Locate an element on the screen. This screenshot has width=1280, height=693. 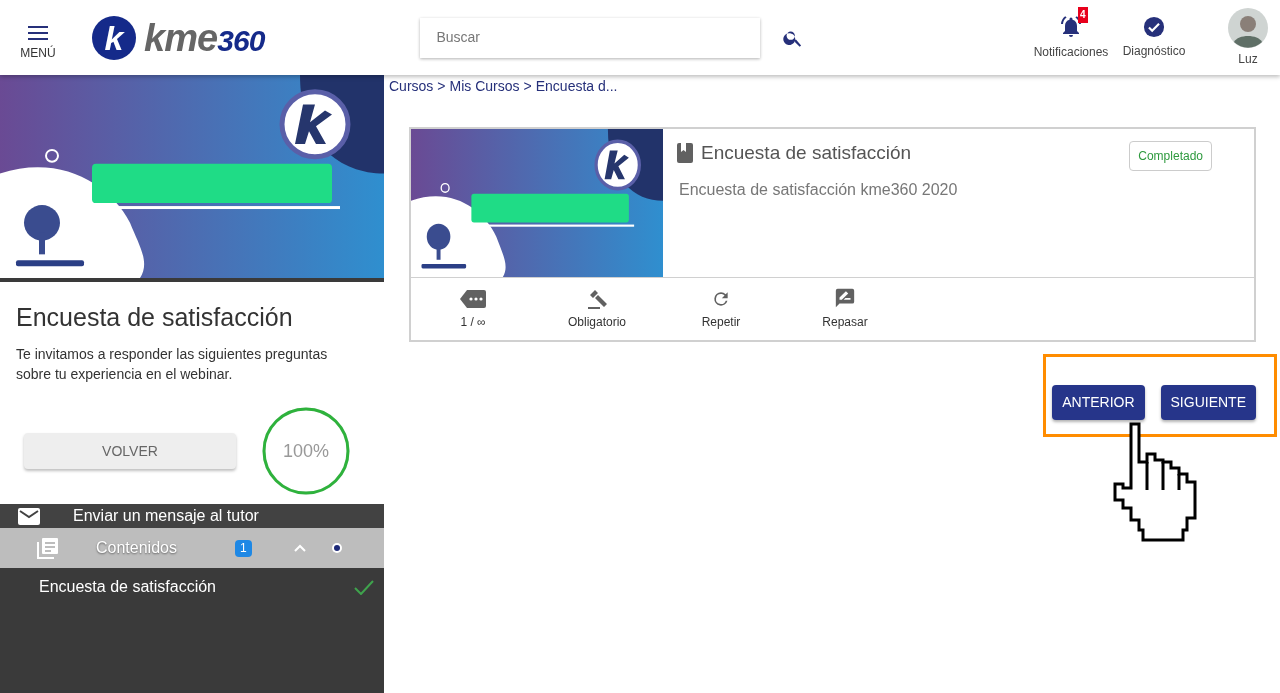
check-circle-icon is located at coordinates (1154, 26).